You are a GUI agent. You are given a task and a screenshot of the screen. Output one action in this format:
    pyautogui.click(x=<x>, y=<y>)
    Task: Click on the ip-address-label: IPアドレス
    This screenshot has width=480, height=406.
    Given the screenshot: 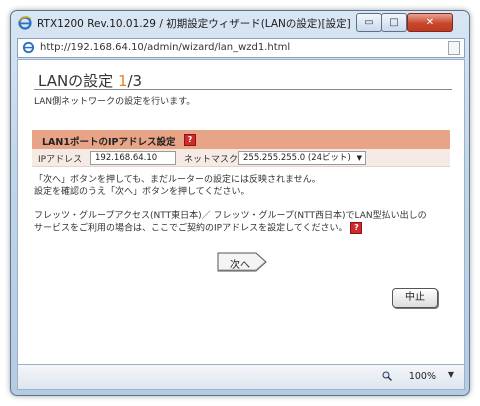 What is the action you would take?
    pyautogui.click(x=60, y=160)
    